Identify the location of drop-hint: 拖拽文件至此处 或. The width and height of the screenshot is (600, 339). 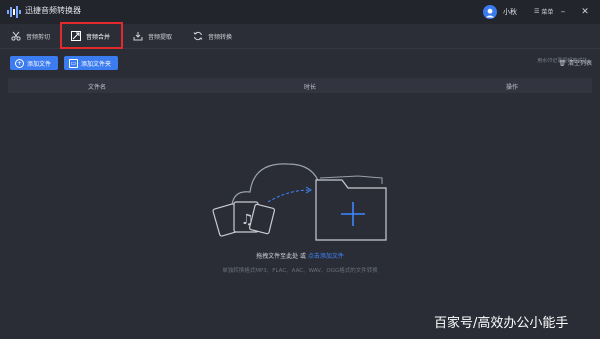
(282, 256).